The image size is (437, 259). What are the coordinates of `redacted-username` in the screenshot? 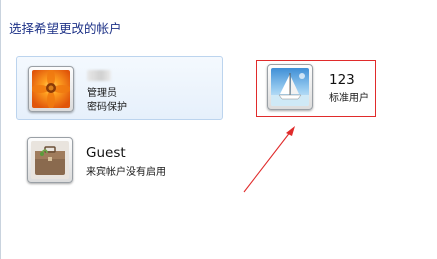 It's located at (99, 75).